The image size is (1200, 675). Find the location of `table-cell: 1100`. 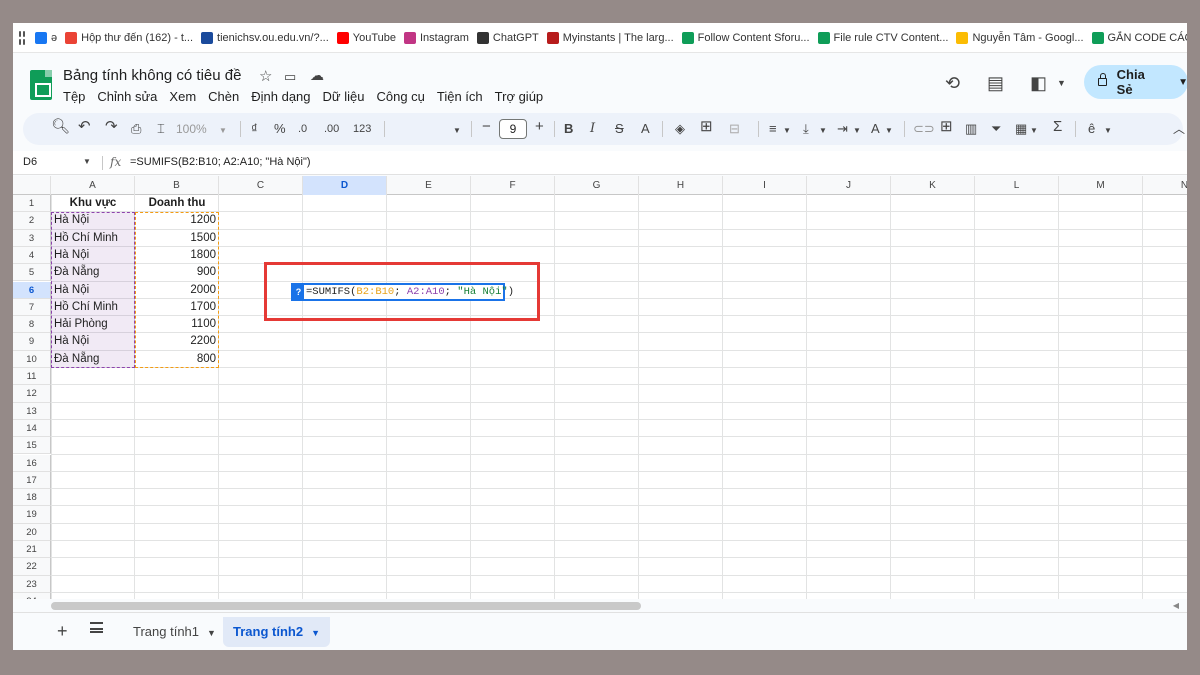

table-cell: 1100 is located at coordinates (177, 324).